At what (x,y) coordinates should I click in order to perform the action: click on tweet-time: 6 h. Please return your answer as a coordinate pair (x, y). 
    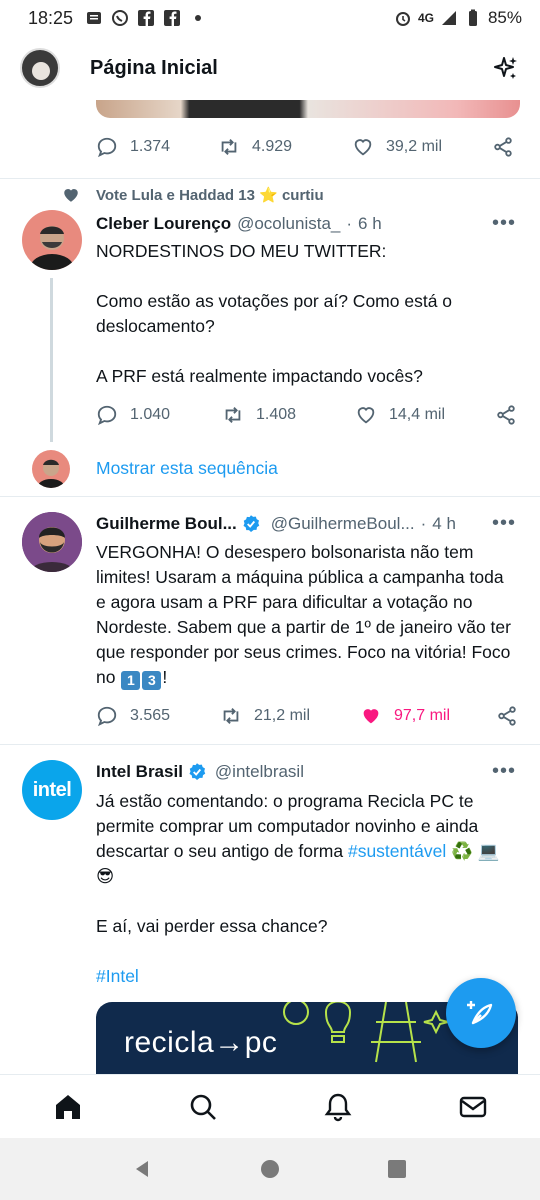
    Looking at the image, I should click on (370, 224).